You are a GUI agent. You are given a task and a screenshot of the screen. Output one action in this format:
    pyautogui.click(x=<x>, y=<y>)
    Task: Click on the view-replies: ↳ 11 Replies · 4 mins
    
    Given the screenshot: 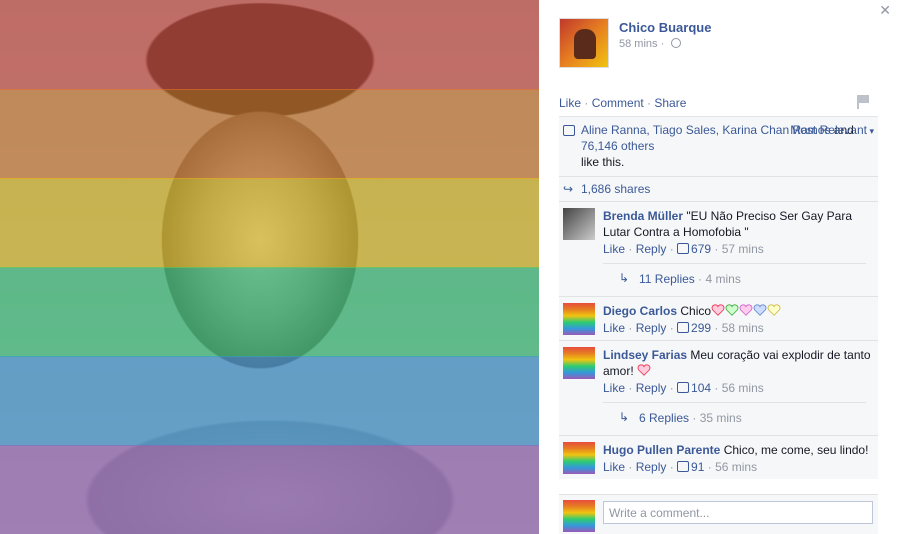 What is the action you would take?
    pyautogui.click(x=734, y=277)
    